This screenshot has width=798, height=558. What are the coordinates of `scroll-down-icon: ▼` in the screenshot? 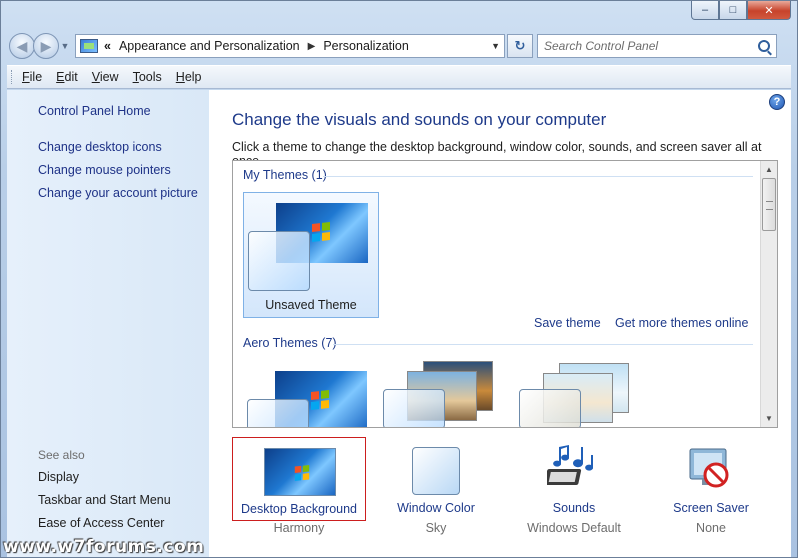 It's located at (769, 418).